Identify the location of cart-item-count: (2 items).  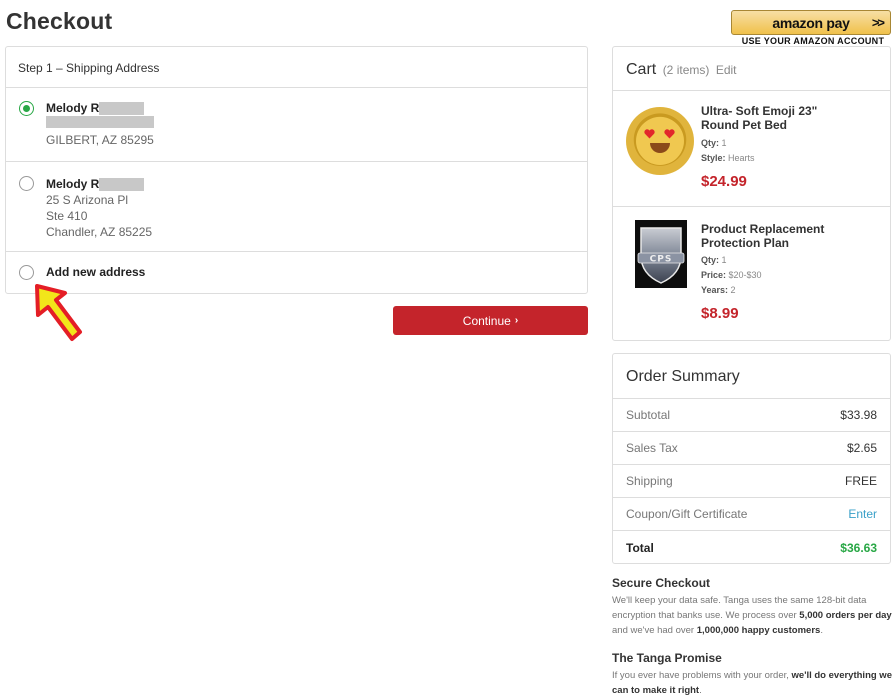
(686, 70).